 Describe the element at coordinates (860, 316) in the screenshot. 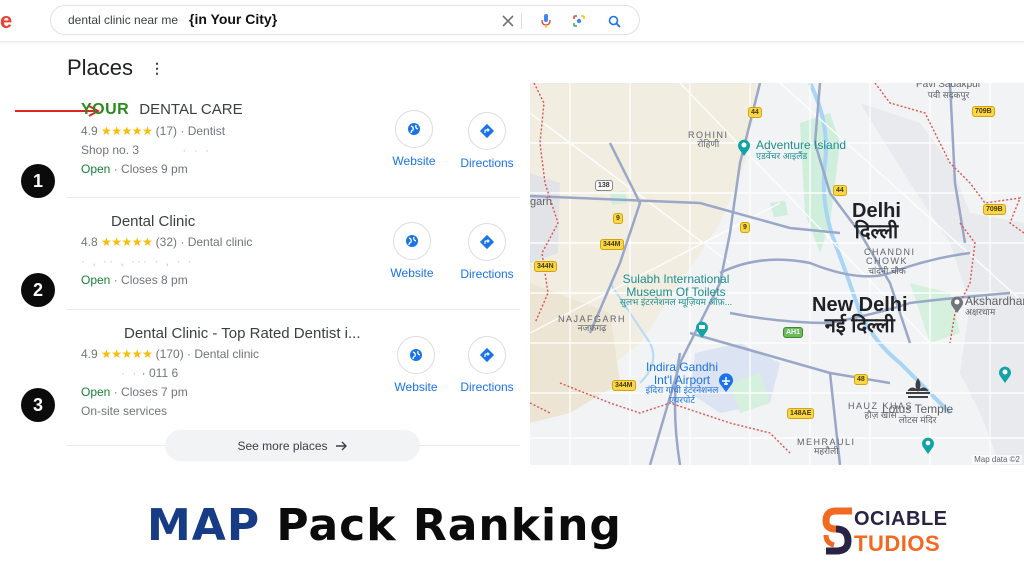

I see `map-city-label: New Delhi नई दिल्ली` at that location.